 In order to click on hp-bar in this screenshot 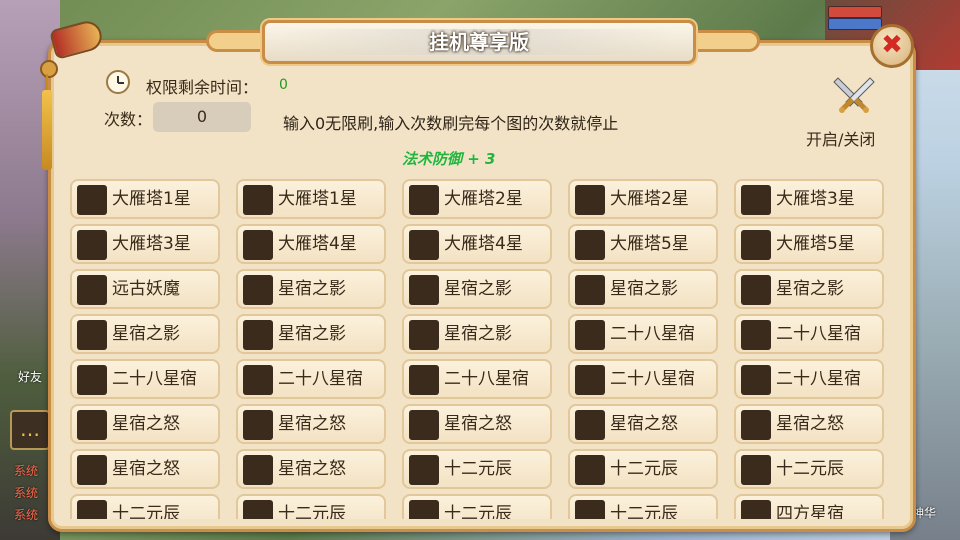, I will do `click(855, 12)`.